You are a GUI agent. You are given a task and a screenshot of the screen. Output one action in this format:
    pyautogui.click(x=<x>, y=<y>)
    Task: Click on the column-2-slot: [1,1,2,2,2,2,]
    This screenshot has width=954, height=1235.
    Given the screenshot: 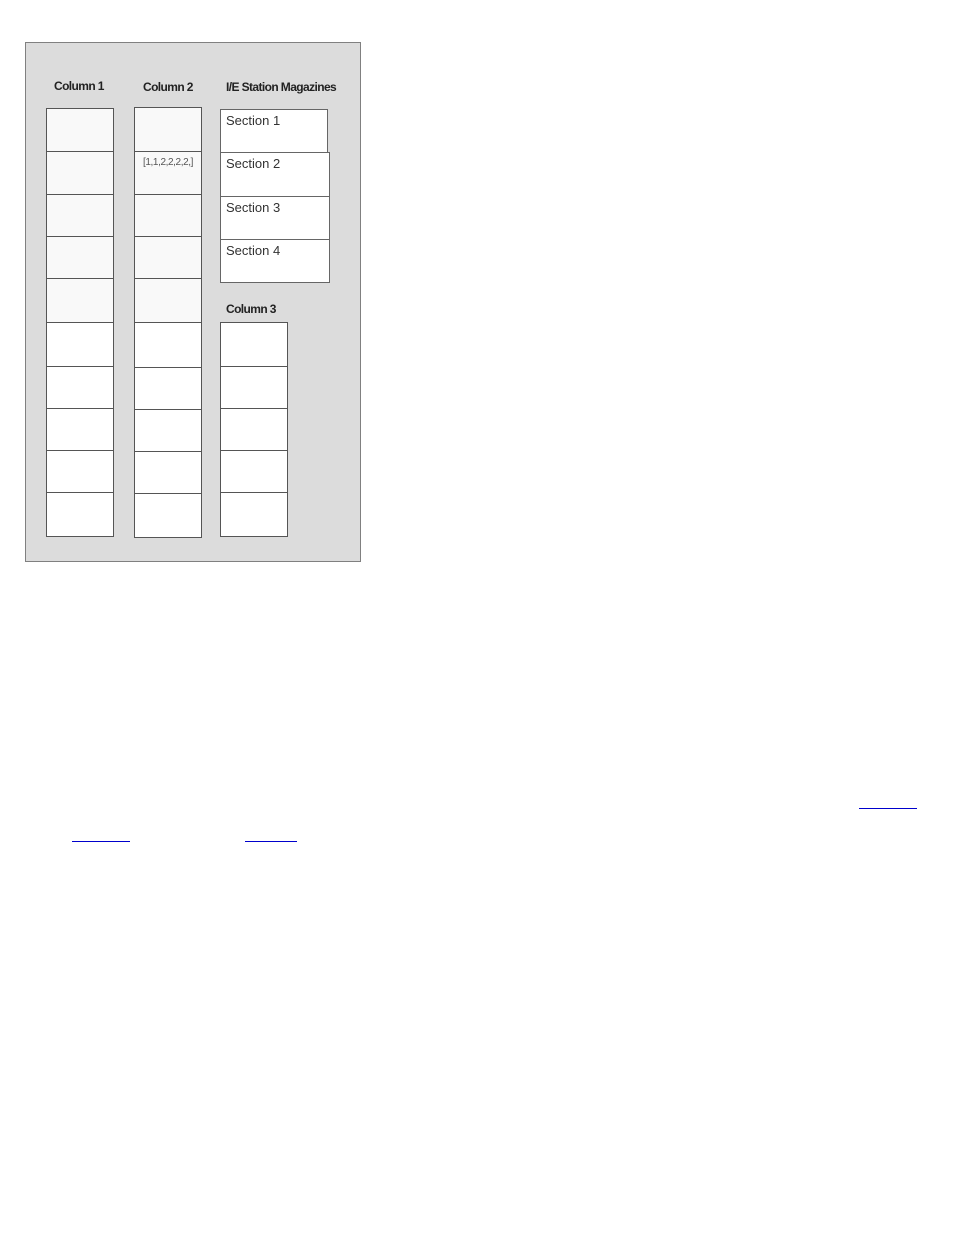 What is the action you would take?
    pyautogui.click(x=168, y=173)
    